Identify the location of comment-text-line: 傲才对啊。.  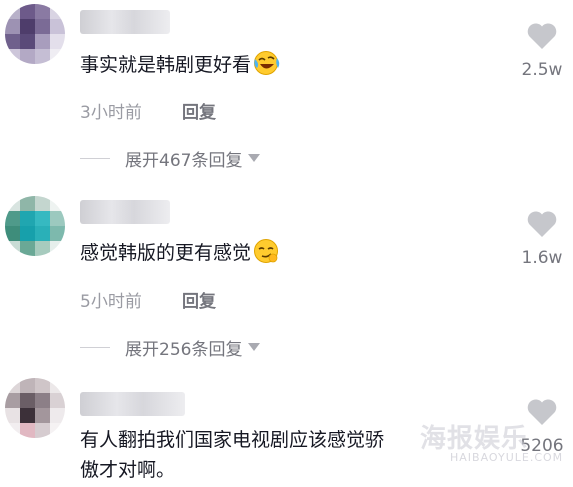
(128, 470).